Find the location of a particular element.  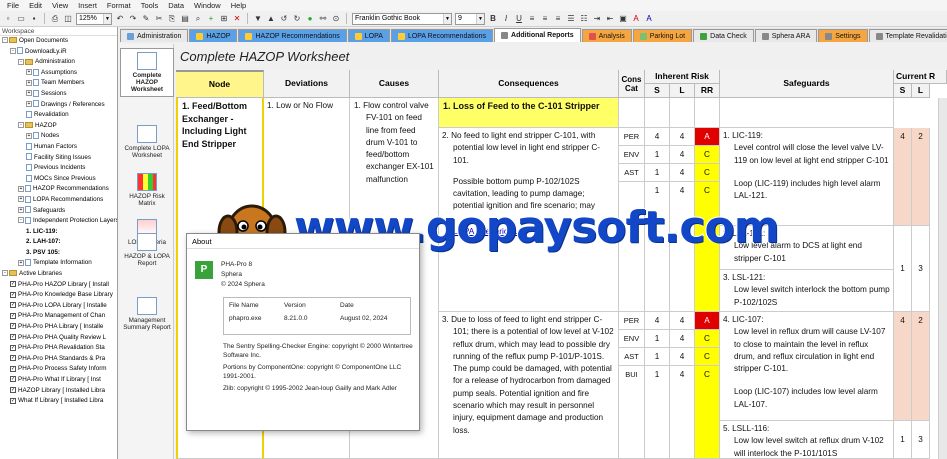

header-node: Node is located at coordinates (220, 84).